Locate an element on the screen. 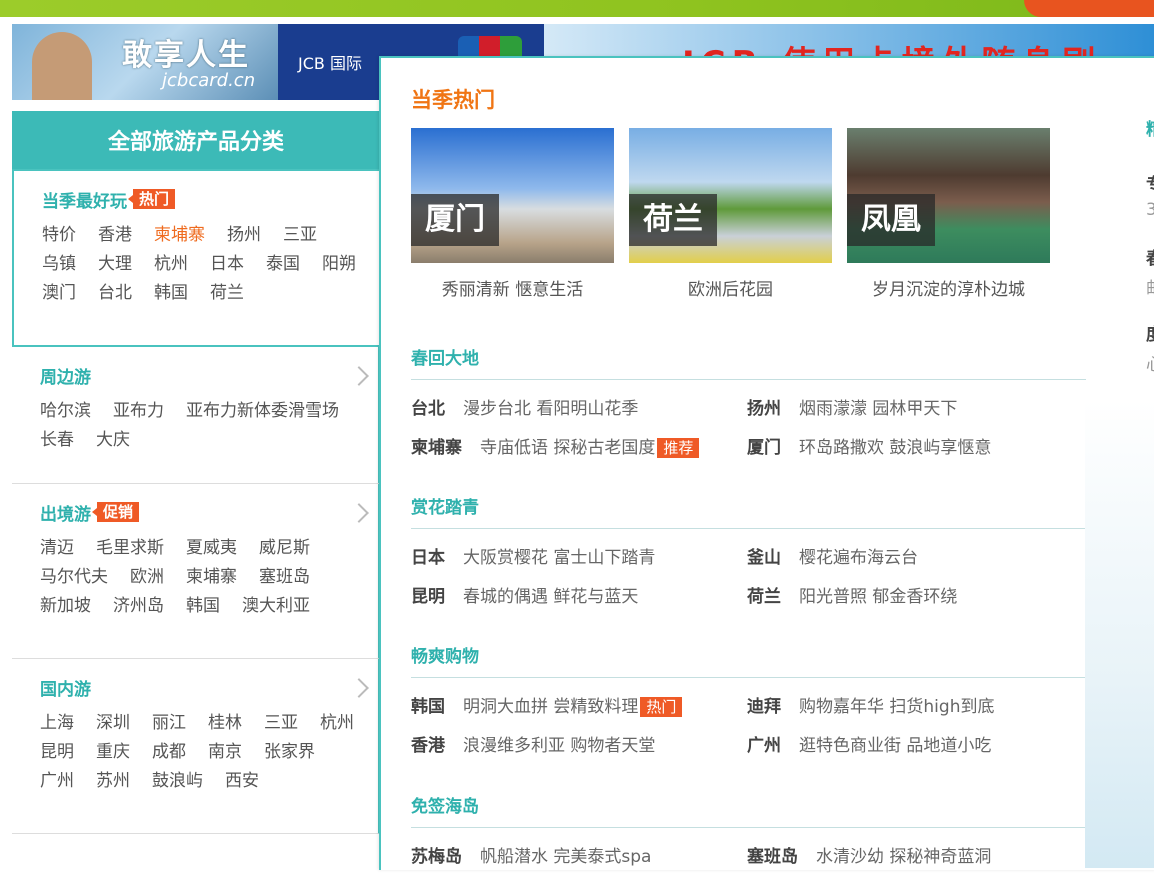  category-item: 韩国 明洞大血拼 尝精致料理 热门 is located at coordinates (579, 707).